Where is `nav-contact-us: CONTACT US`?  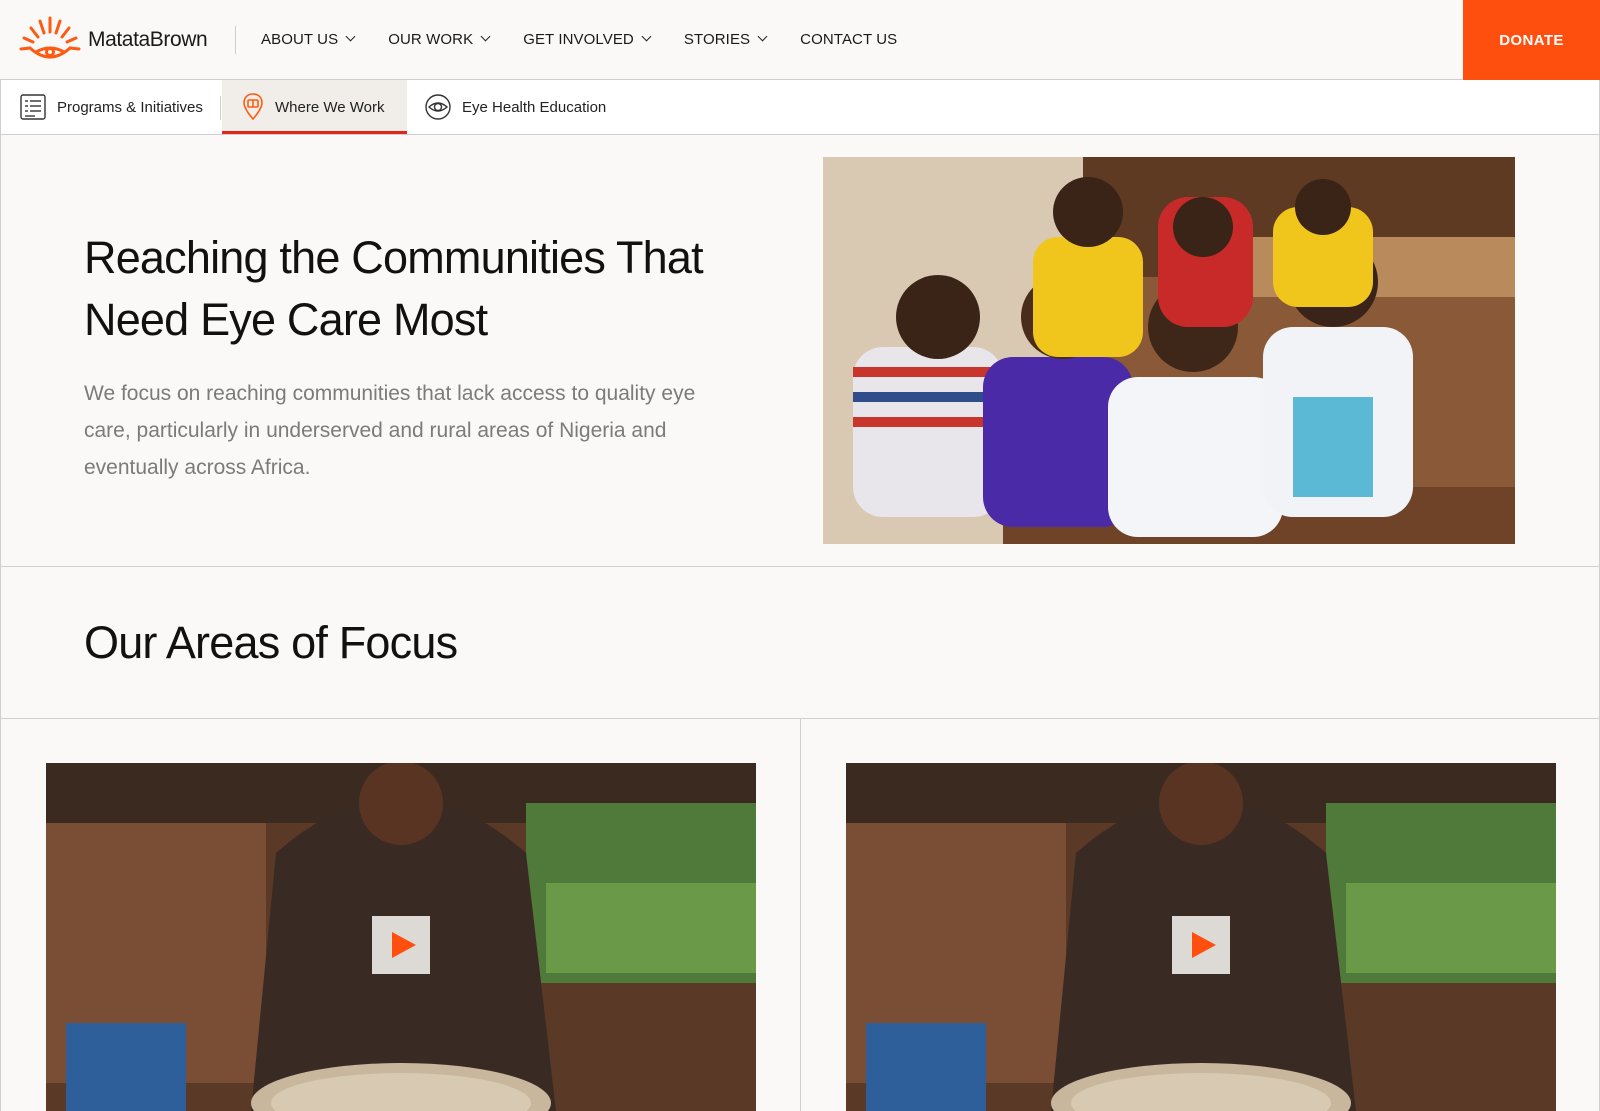 nav-contact-us: CONTACT US is located at coordinates (848, 39).